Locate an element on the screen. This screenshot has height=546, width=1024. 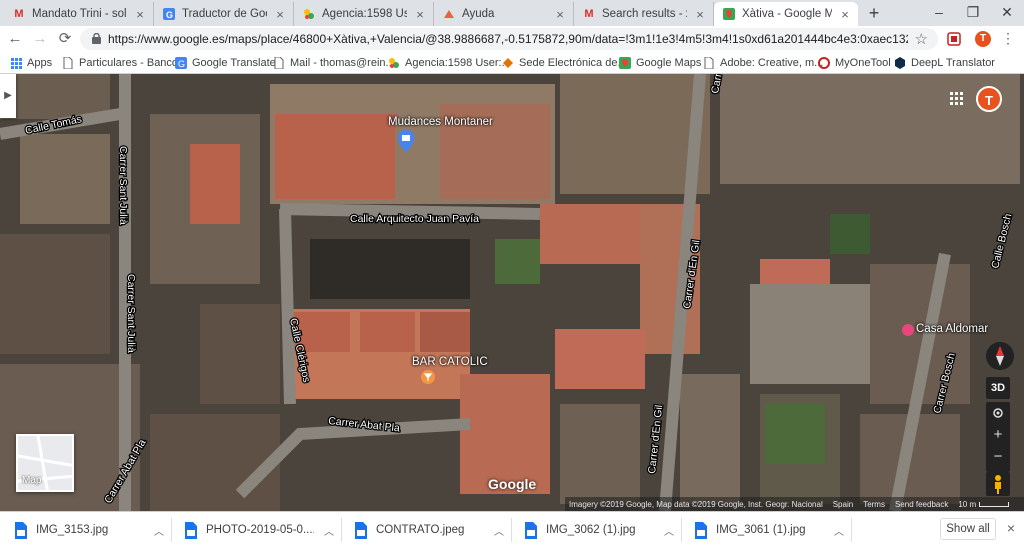
zoom-out-button: − is located at coordinates (998, 457).